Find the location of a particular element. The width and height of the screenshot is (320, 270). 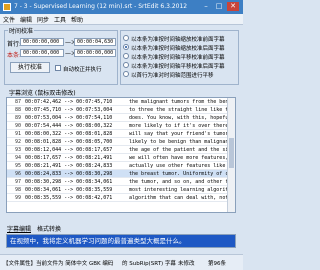

row-time: 00:07:53,004 --> 00:07:54,110 is located at coordinates (69, 118).